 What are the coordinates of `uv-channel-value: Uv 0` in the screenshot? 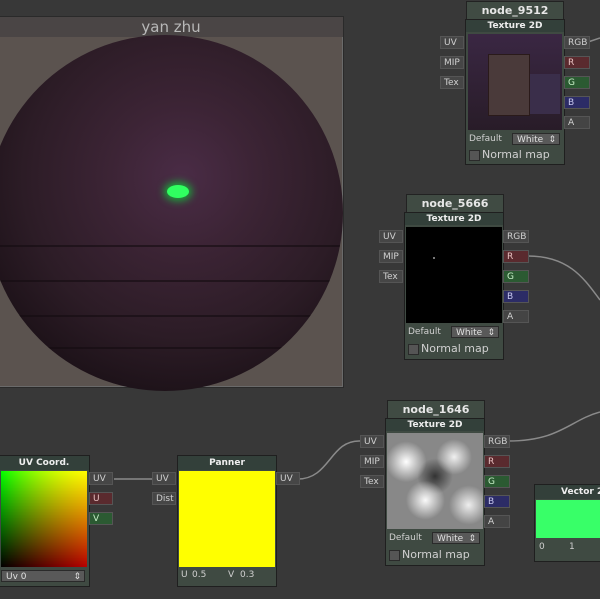 It's located at (16, 577).